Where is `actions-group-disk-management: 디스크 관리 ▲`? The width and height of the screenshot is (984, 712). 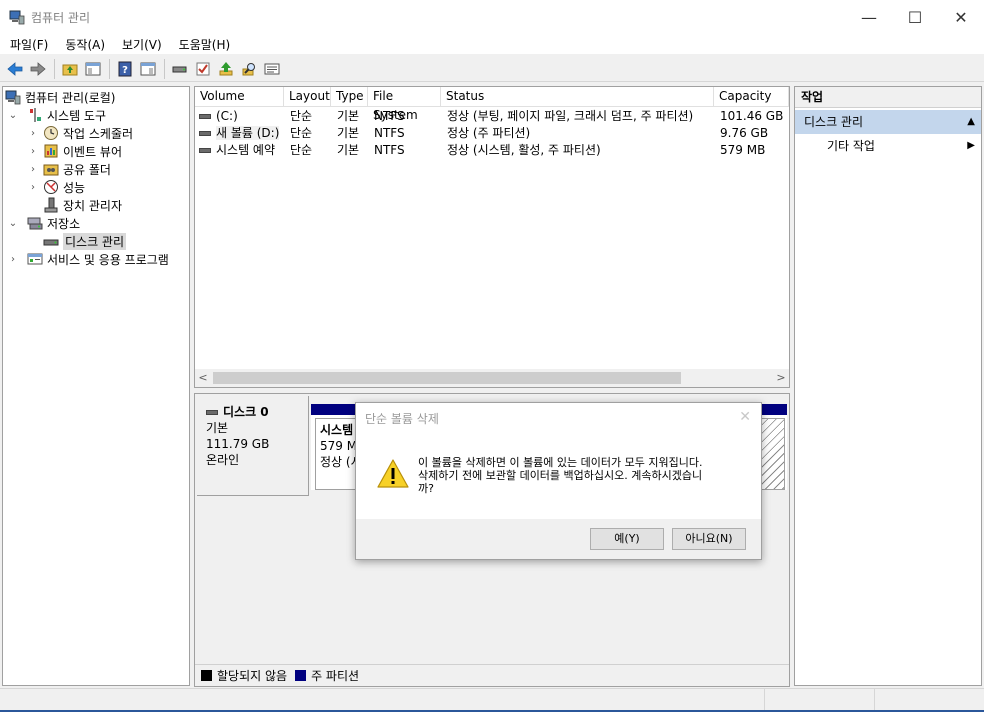
actions-group-disk-management: 디스크 관리 ▲ is located at coordinates (888, 122).